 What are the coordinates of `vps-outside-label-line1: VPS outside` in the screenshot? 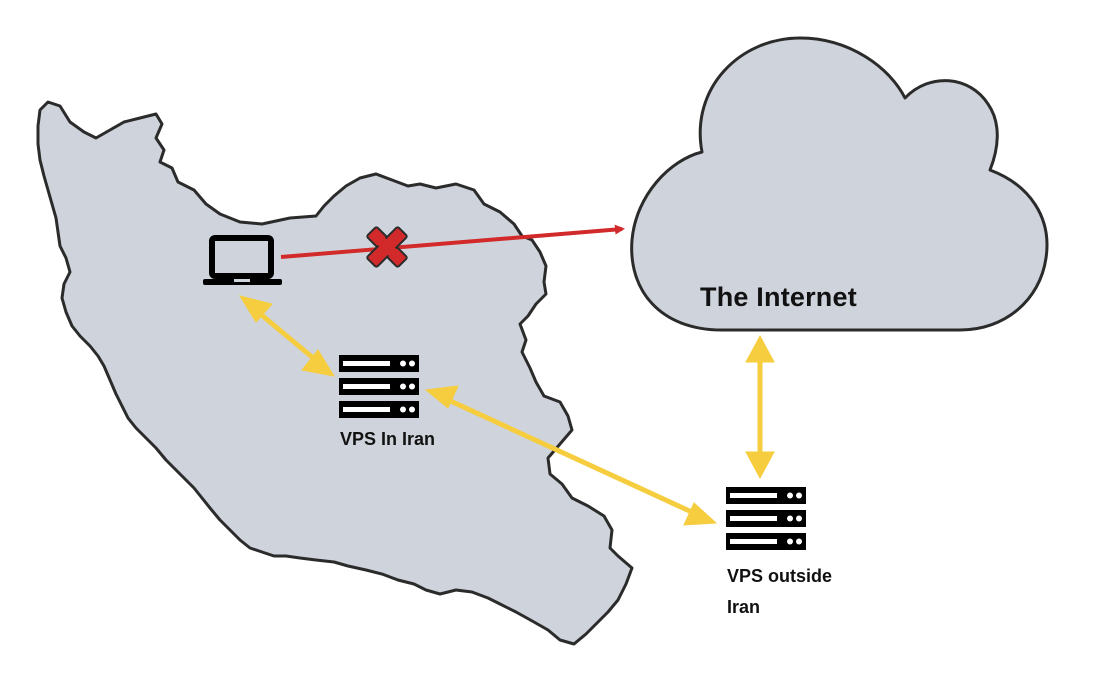 It's located at (780, 576).